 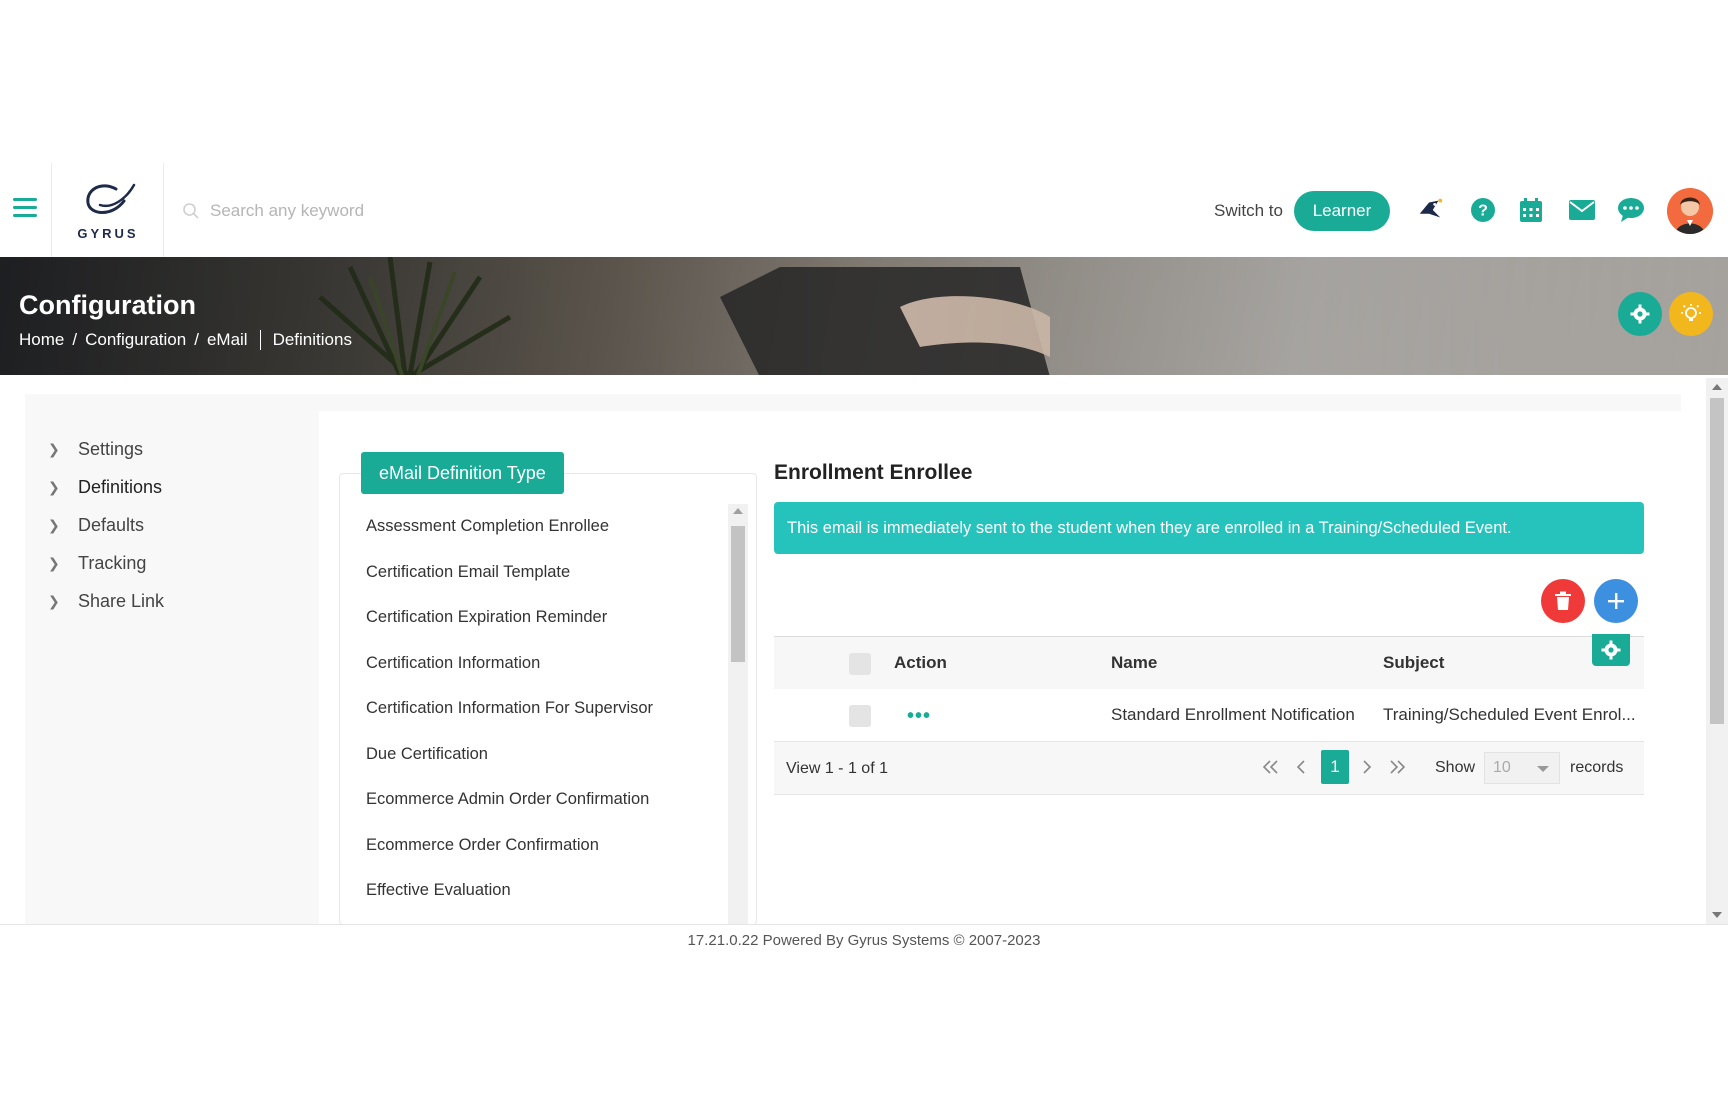 What do you see at coordinates (1502, 767) in the screenshot?
I see `page-size-value: 10` at bounding box center [1502, 767].